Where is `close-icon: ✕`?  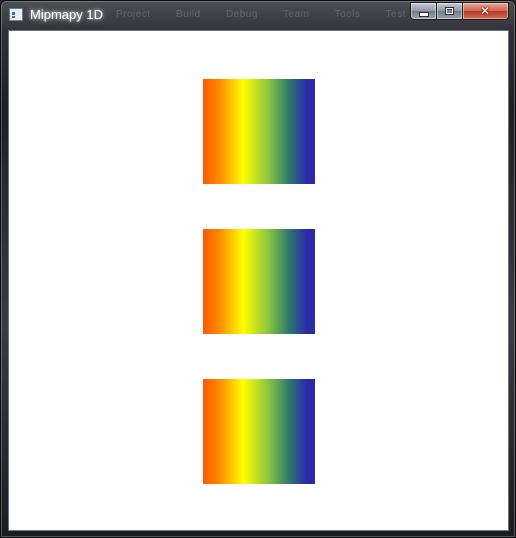 close-icon: ✕ is located at coordinates (485, 11).